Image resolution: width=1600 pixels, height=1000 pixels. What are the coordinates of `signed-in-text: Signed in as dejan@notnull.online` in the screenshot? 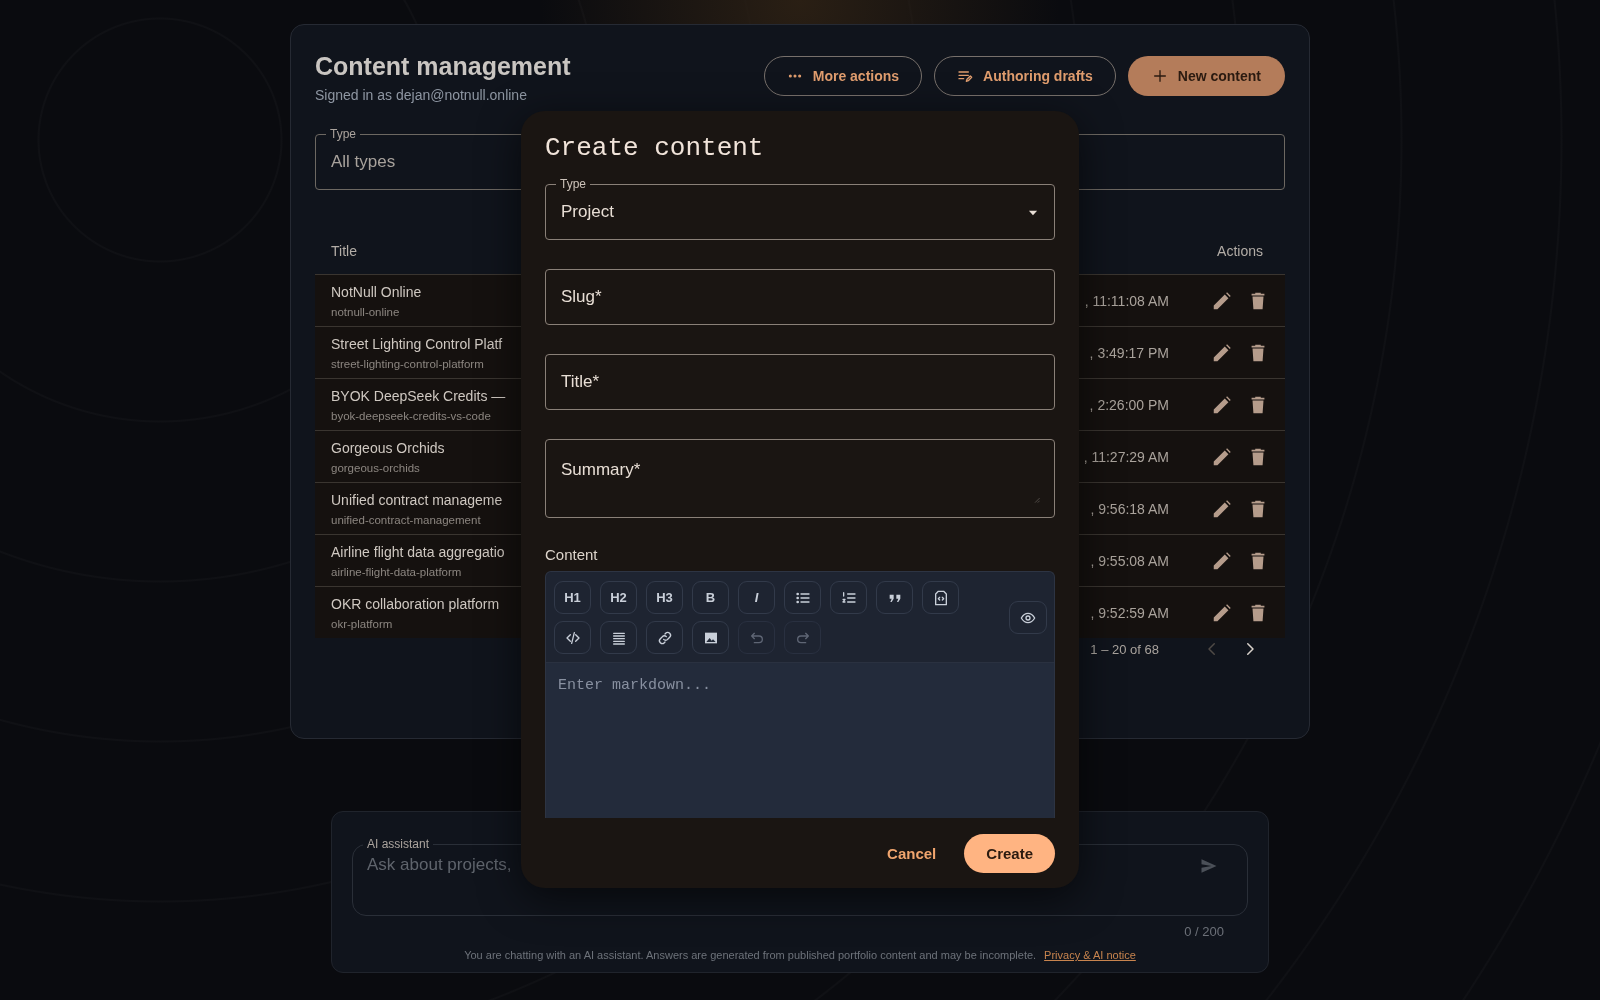 It's located at (421, 95).